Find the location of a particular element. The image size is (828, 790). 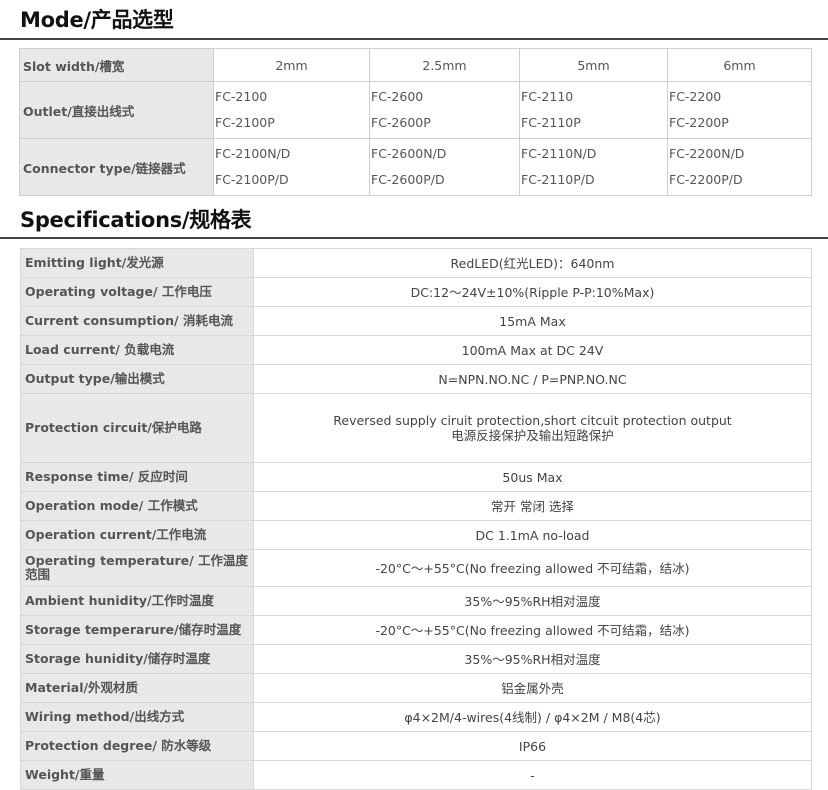

mode-header-row: Slot width/槽宽 2mm 2.5mm 5mm 6mm is located at coordinates (415, 65).